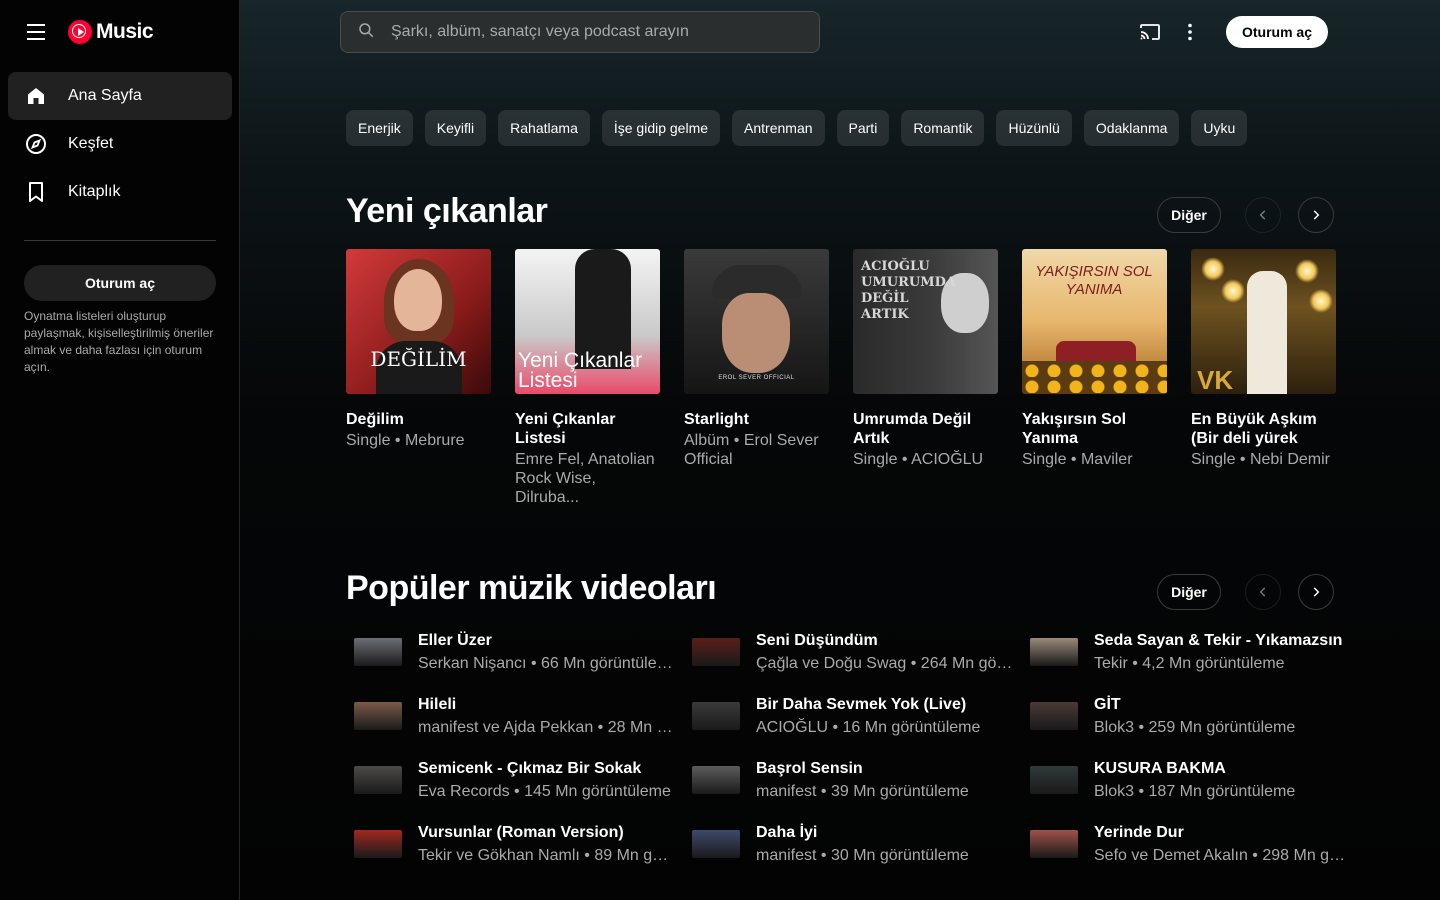  Describe the element at coordinates (1034, 128) in the screenshot. I see `chip-sad: Hüzünlü` at that location.